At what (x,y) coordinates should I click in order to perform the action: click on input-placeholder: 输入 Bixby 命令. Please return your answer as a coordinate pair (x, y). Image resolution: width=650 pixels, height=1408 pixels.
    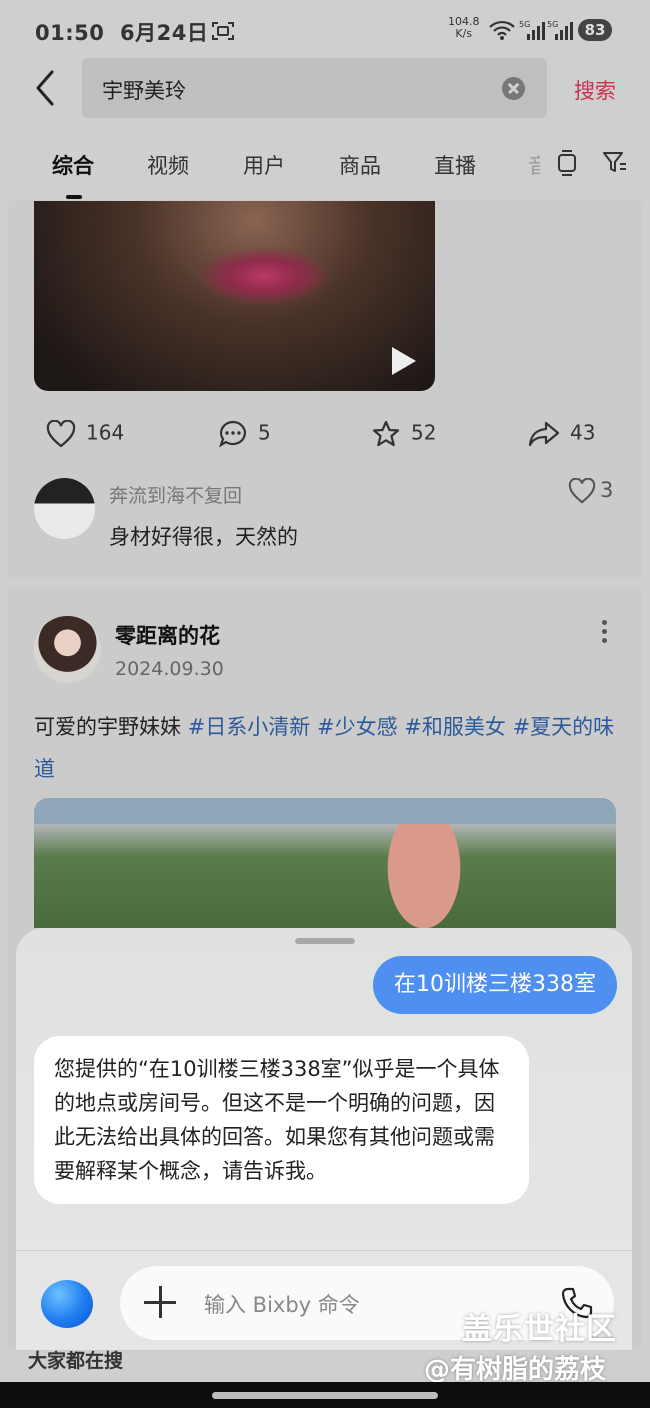
    Looking at the image, I should click on (282, 1305).